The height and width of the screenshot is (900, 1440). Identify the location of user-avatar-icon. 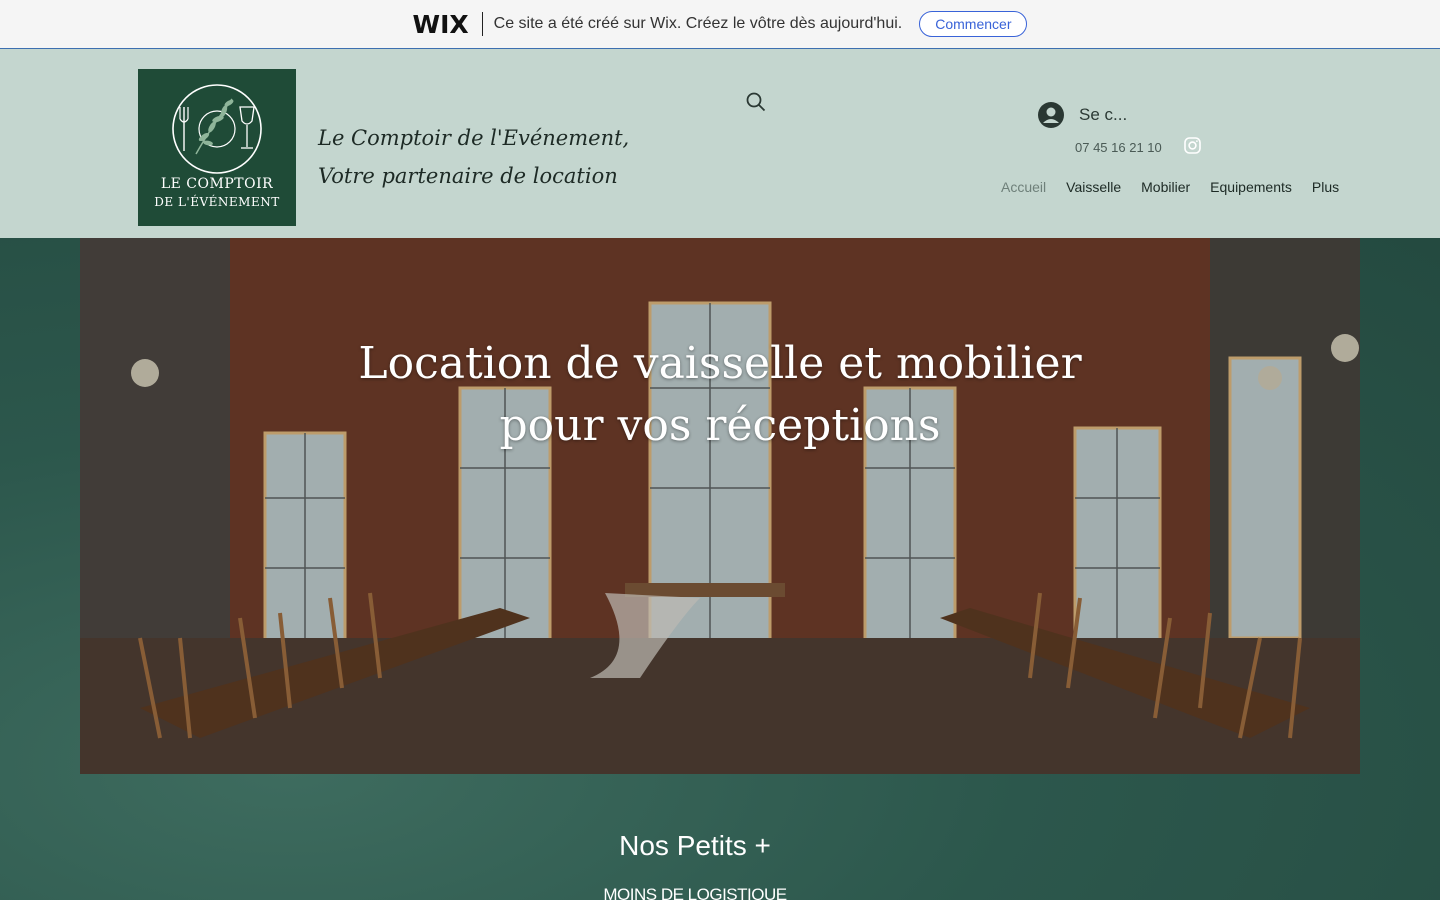
(1051, 115).